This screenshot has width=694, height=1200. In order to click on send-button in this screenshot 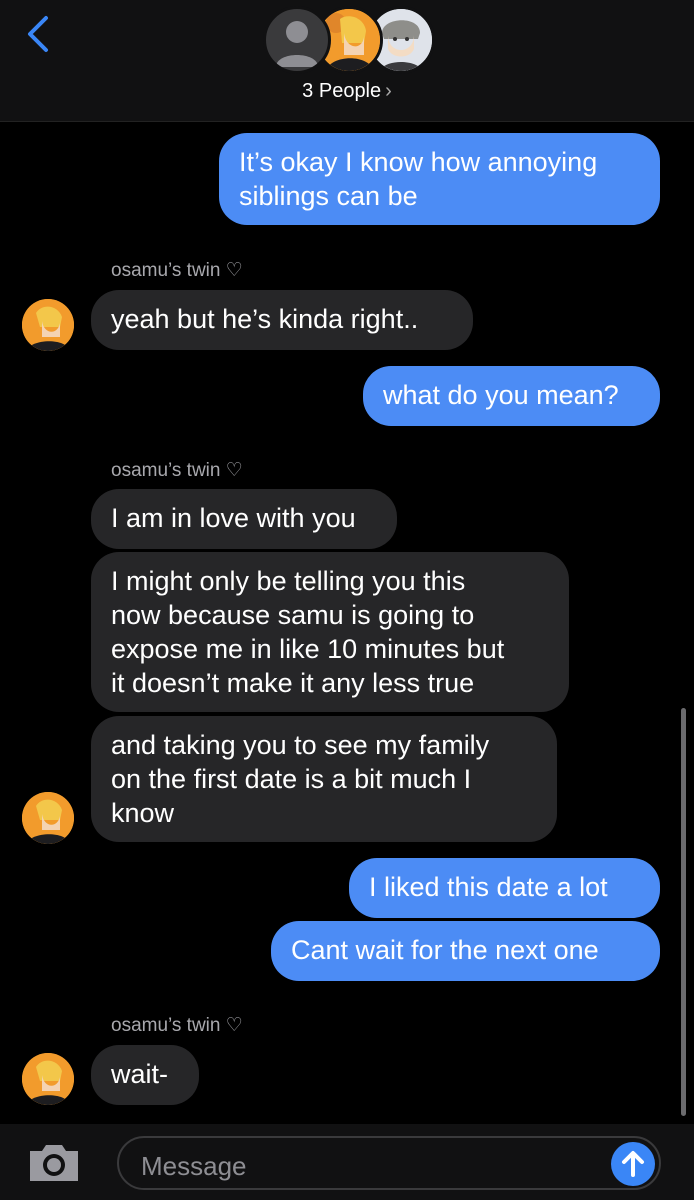, I will do `click(633, 1164)`.